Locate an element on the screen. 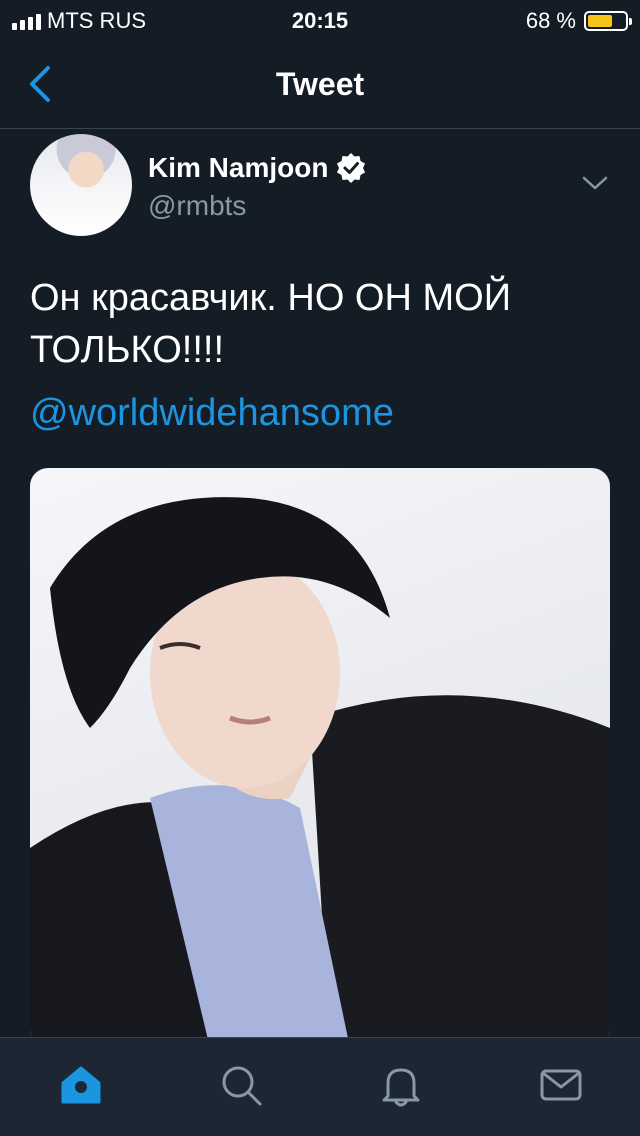 Image resolution: width=640 pixels, height=1136 pixels. tab-notifications is located at coordinates (401, 1085).